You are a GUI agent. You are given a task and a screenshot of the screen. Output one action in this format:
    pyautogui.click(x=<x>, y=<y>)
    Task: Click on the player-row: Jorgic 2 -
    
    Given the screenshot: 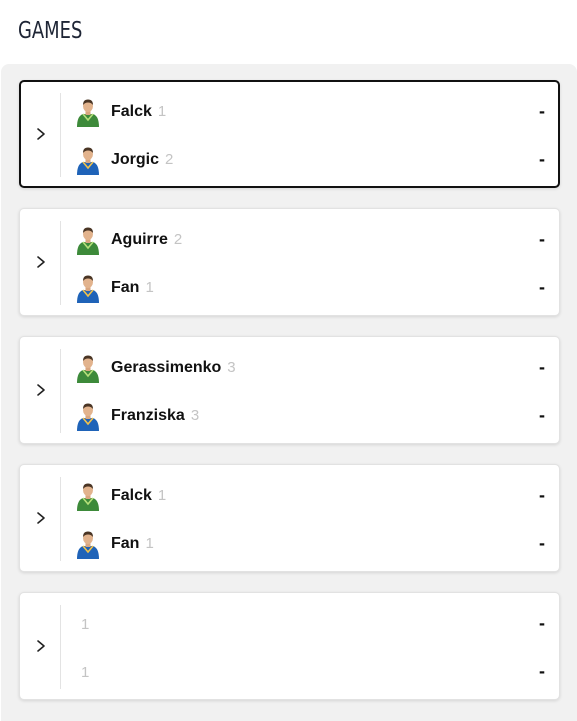 What is the action you would take?
    pyautogui.click(x=310, y=160)
    